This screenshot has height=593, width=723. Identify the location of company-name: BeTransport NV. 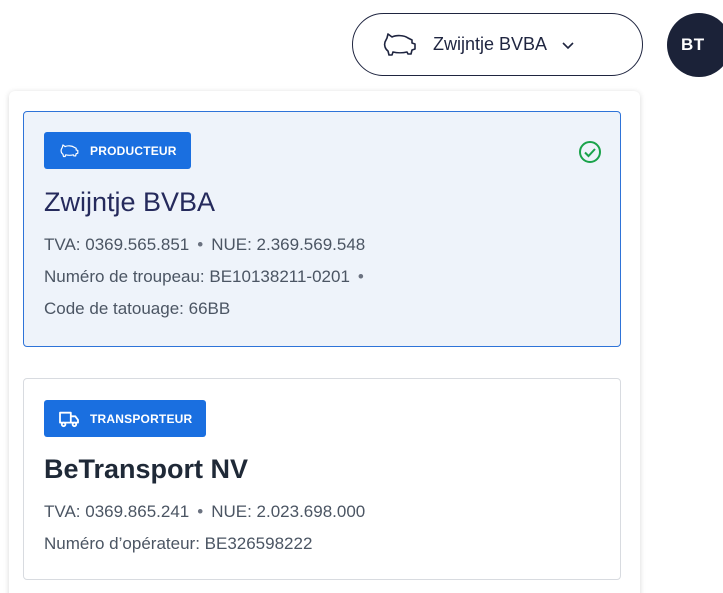
(146, 469).